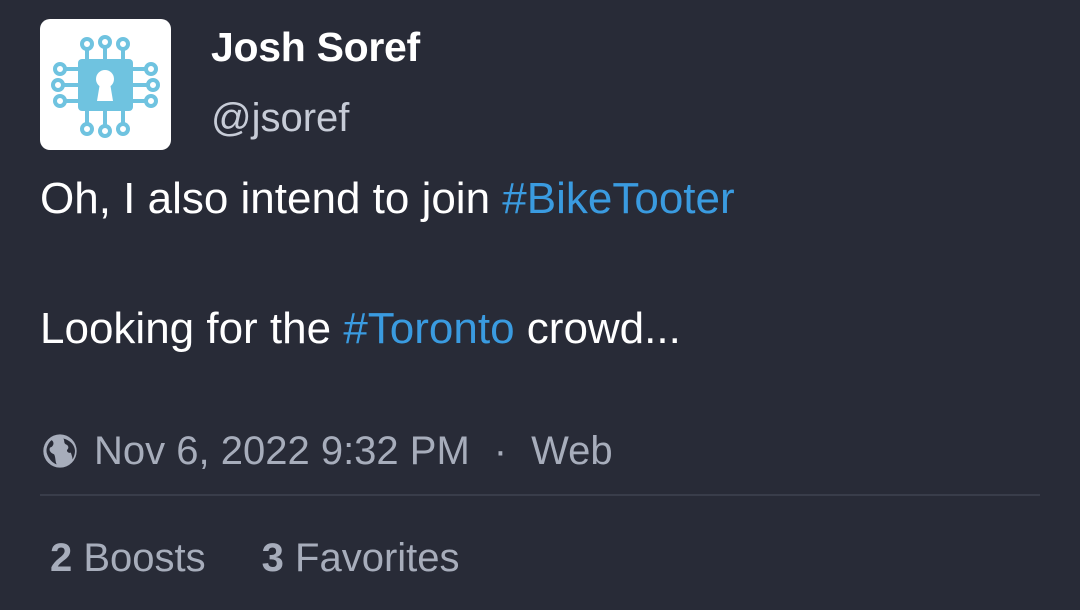 Image resolution: width=1080 pixels, height=610 pixels. What do you see at coordinates (377, 557) in the screenshot?
I see `favorites-label: Favorites` at bounding box center [377, 557].